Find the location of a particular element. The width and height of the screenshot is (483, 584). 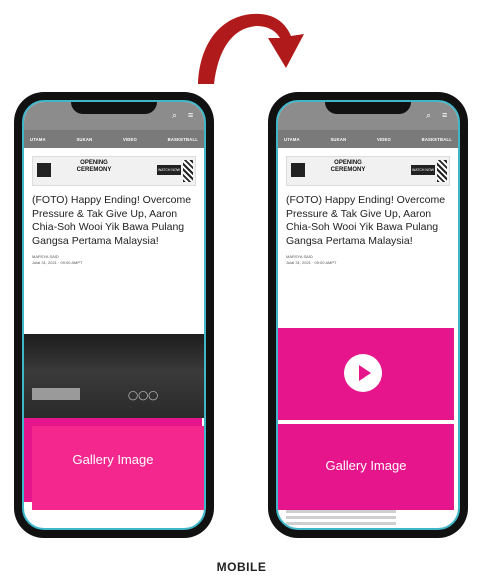

video-block is located at coordinates (366, 374).